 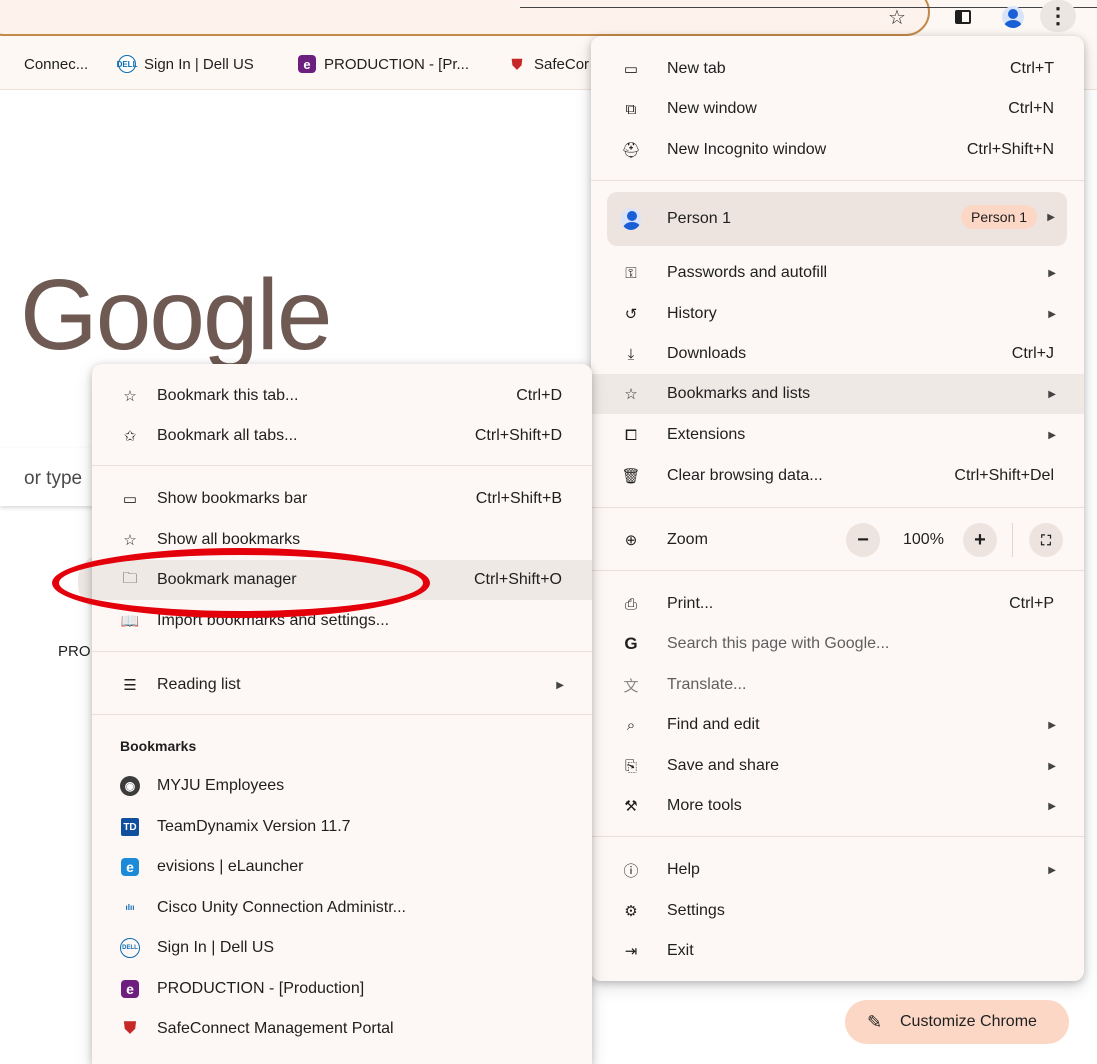 I want to click on menu-history: ↺ History ▶, so click(x=837, y=314).